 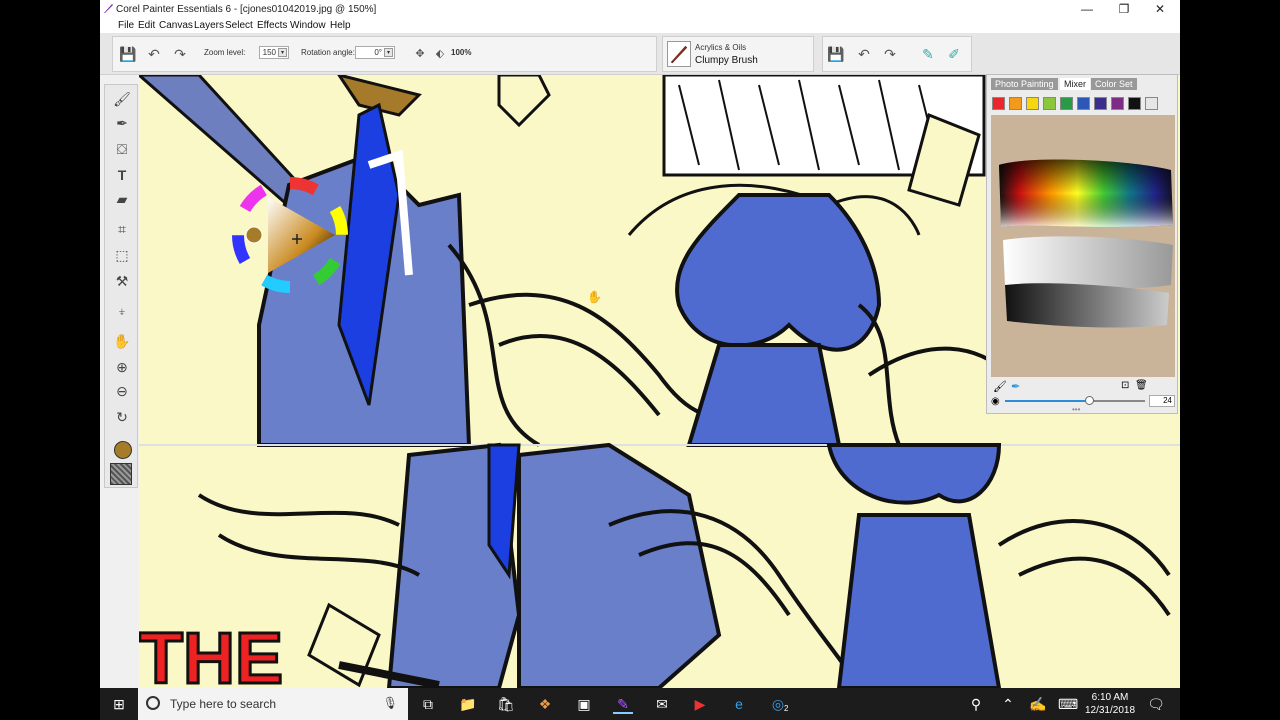 What do you see at coordinates (122, 199) in the screenshot?
I see `eraser-tool-icon: ▰` at bounding box center [122, 199].